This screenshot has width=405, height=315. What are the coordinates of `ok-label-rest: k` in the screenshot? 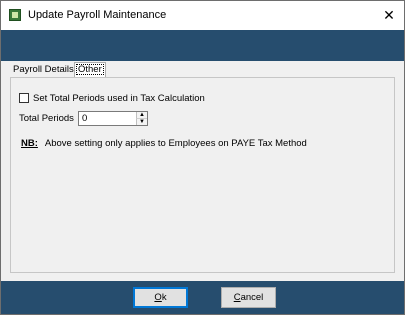 It's located at (164, 297).